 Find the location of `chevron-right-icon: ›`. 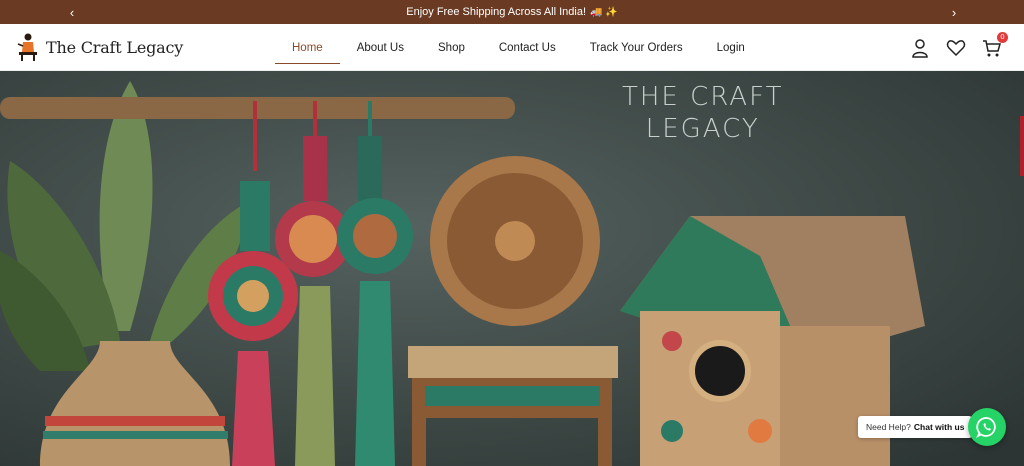

chevron-right-icon: › is located at coordinates (954, 12).